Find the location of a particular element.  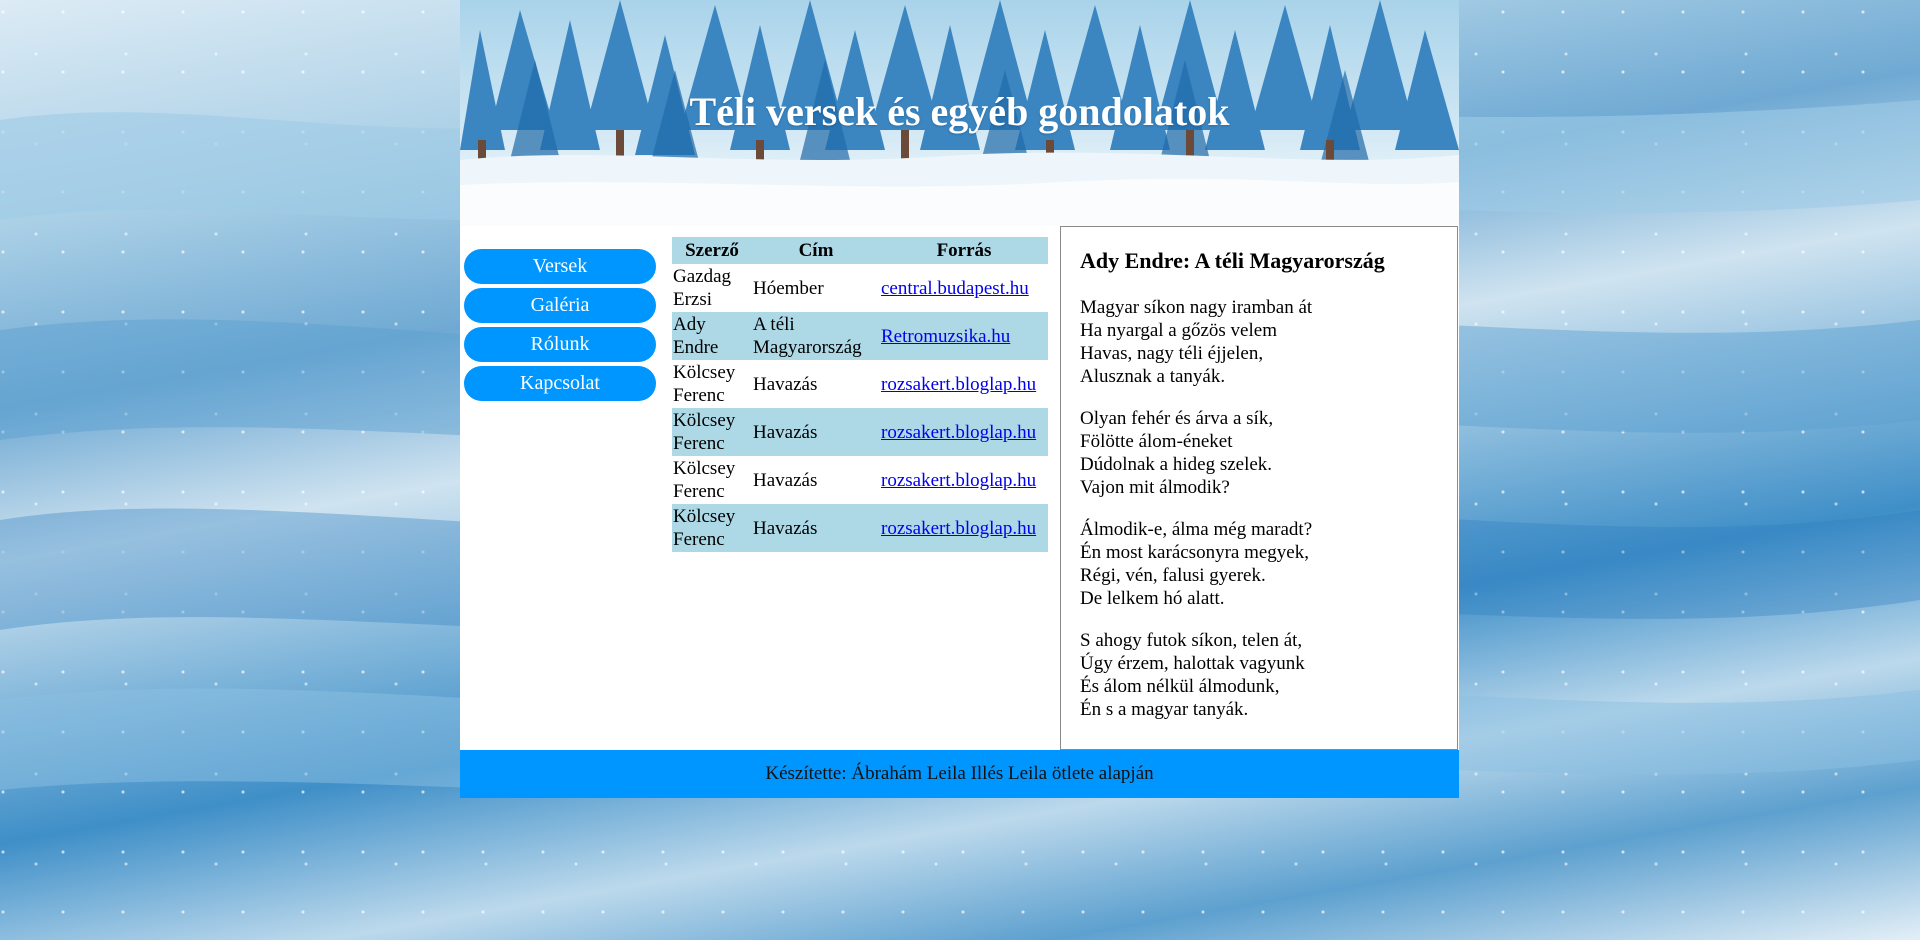

poem-line: Dúdolnak a hideg szelek. is located at coordinates (1176, 464).